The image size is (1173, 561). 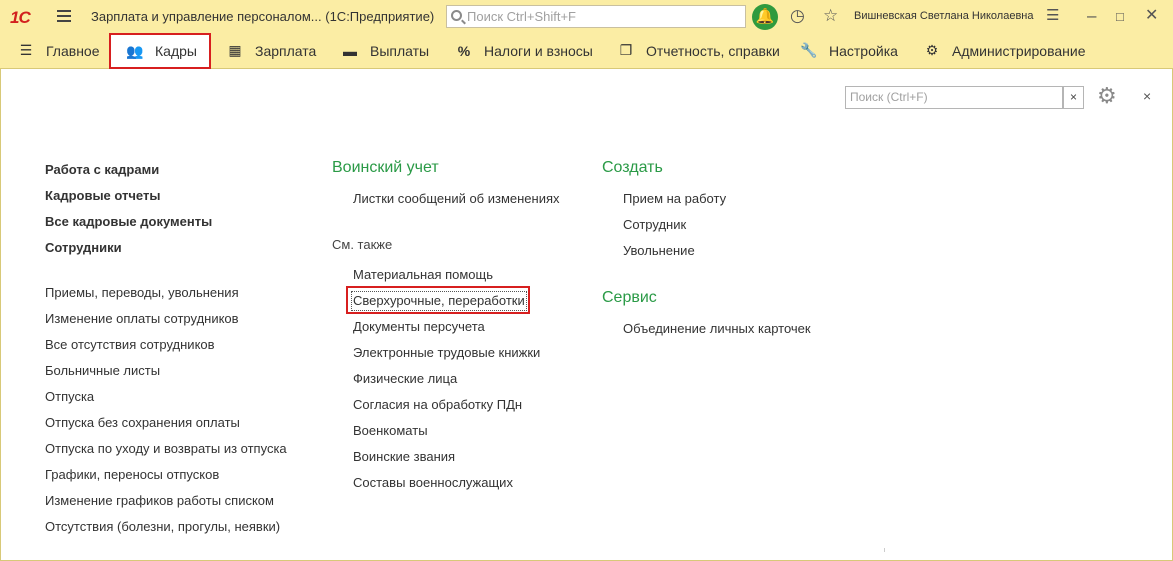 I want to click on wallet-icon: ▬, so click(x=350, y=50).